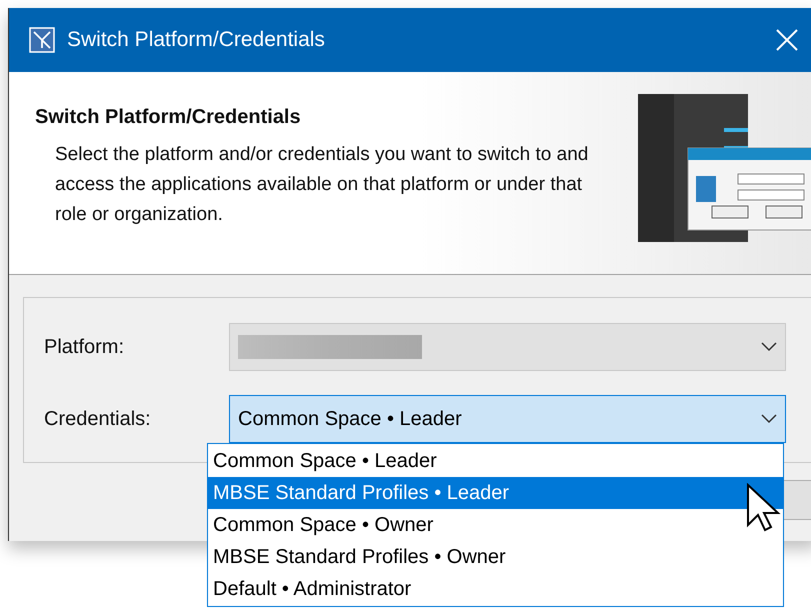 The image size is (811, 609). Describe the element at coordinates (98, 419) in the screenshot. I see `field-label: Credentials:` at that location.